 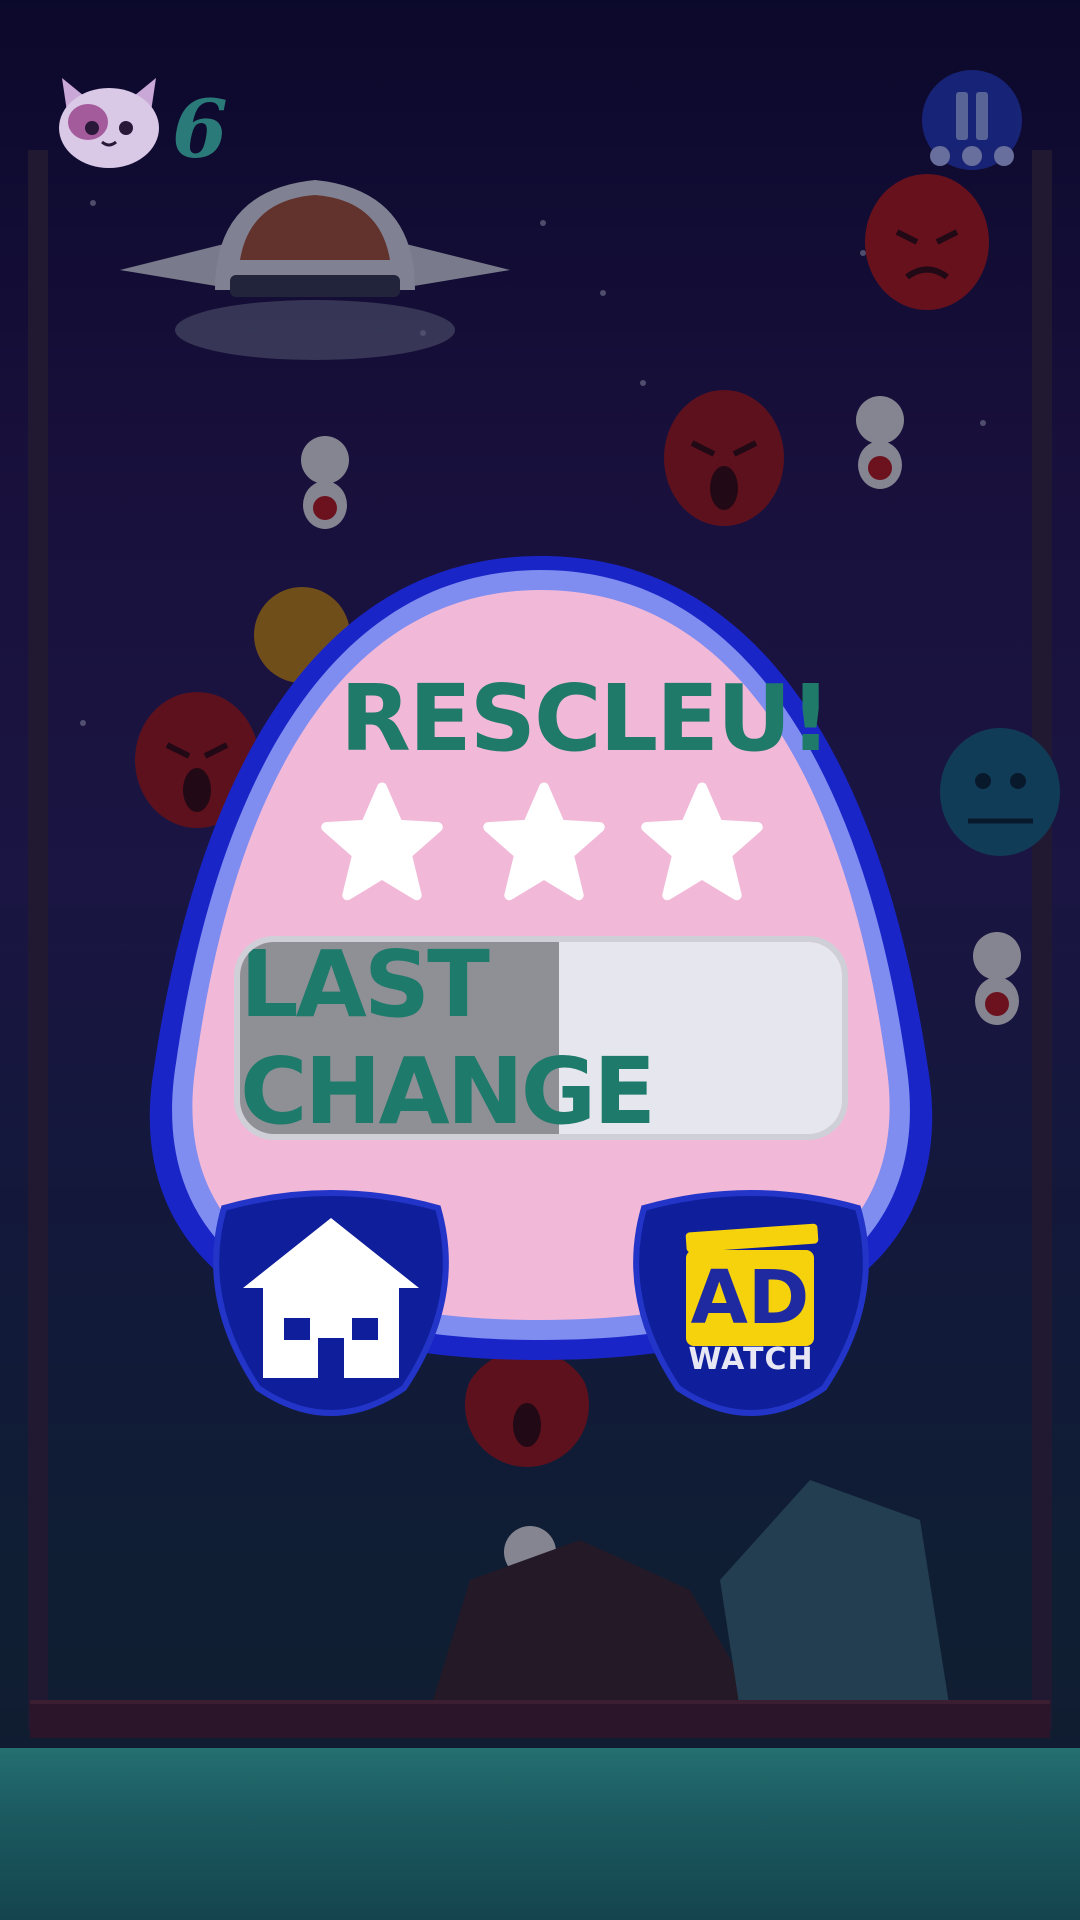 I want to click on pause-dots, so click(x=972, y=157).